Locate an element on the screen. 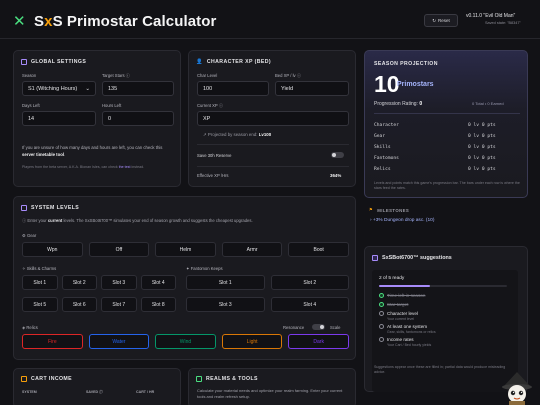  fantomon-grid: Slot 1 Slot 2 Slot 3 Slot 4 is located at coordinates (267, 294).